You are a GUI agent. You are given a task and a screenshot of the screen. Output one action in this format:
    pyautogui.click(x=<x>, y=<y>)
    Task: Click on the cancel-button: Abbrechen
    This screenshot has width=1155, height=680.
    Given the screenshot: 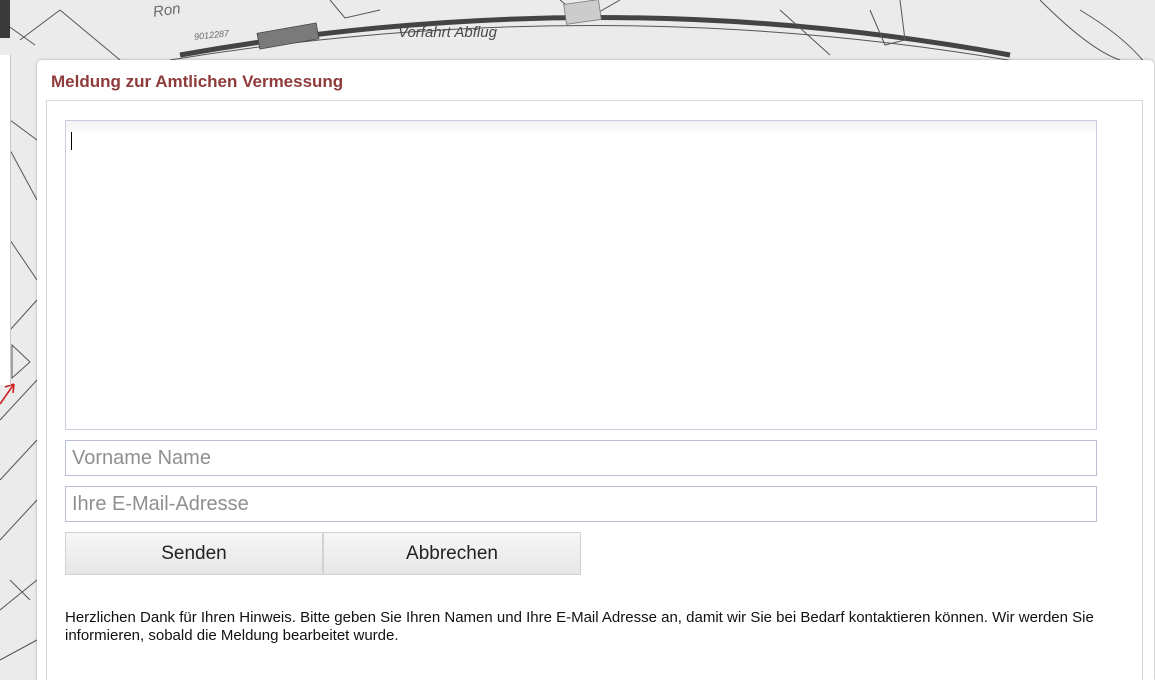 What is the action you would take?
    pyautogui.click(x=452, y=553)
    